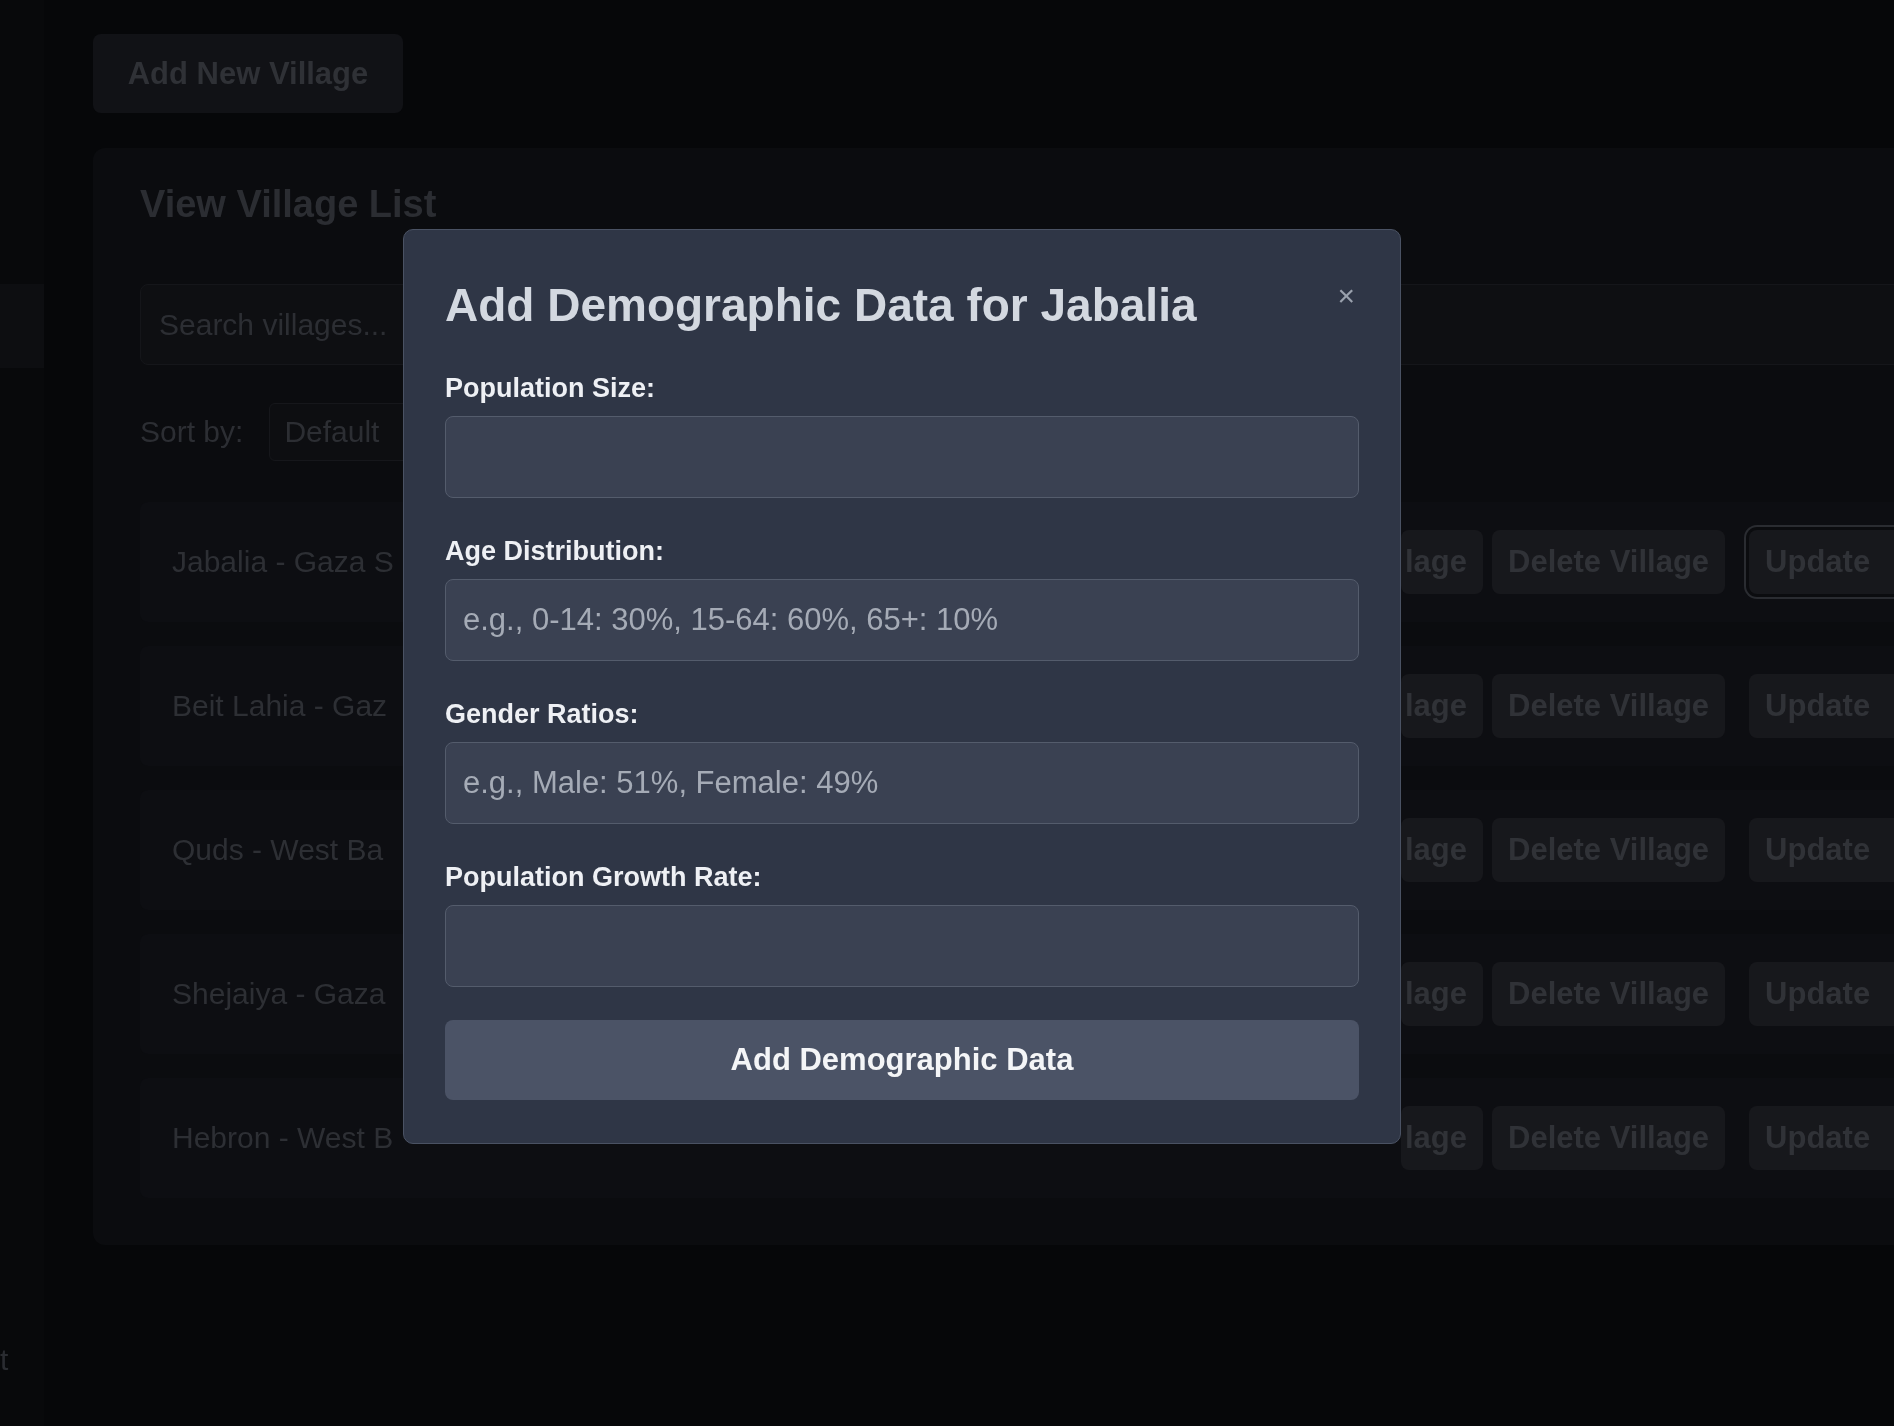 The image size is (1894, 1426). What do you see at coordinates (821, 305) in the screenshot?
I see `dialog-title: Add Demographic Data for Jabalia` at bounding box center [821, 305].